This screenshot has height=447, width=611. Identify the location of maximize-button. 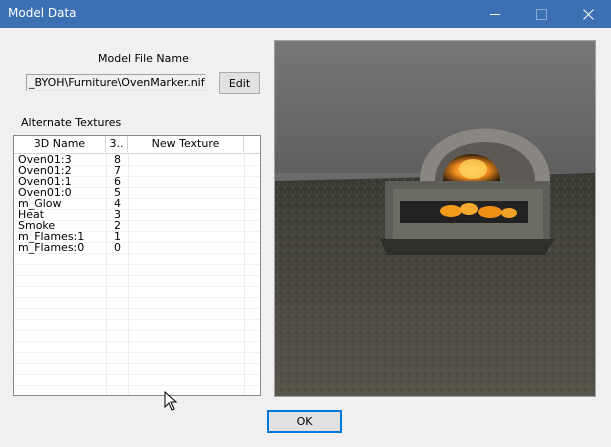
(541, 14).